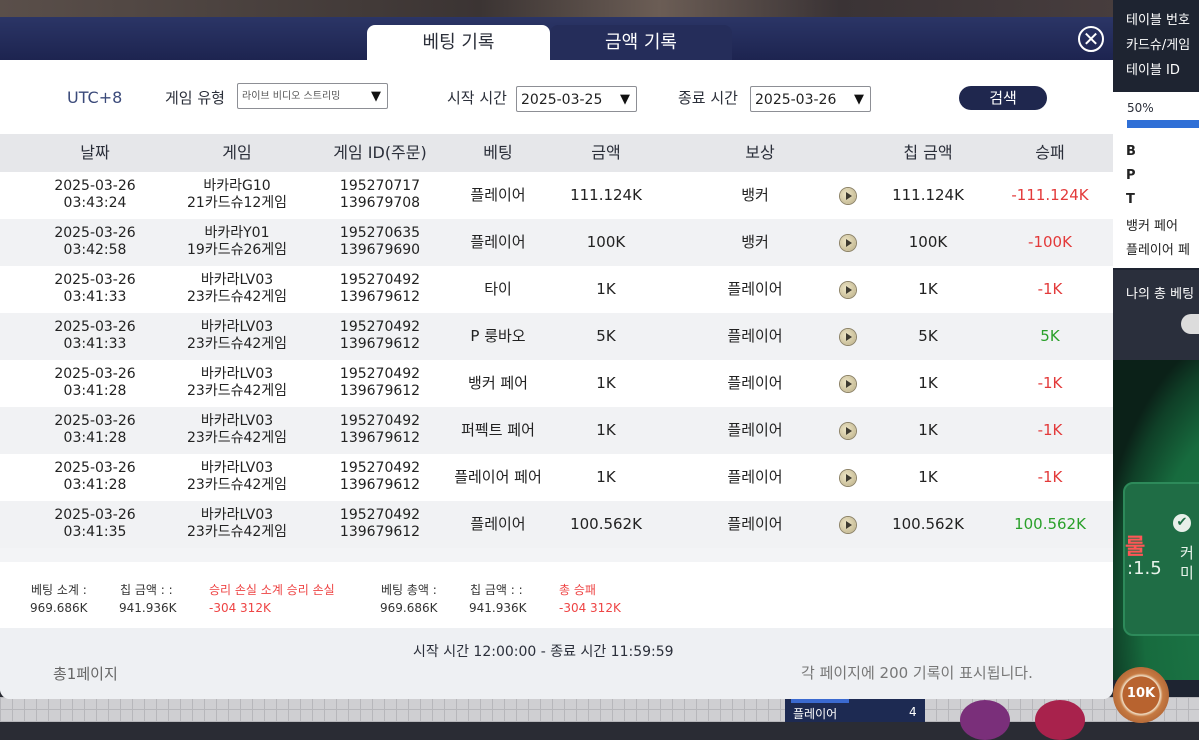  What do you see at coordinates (1050, 336) in the screenshot?
I see `cell-win-loss: 5K` at bounding box center [1050, 336].